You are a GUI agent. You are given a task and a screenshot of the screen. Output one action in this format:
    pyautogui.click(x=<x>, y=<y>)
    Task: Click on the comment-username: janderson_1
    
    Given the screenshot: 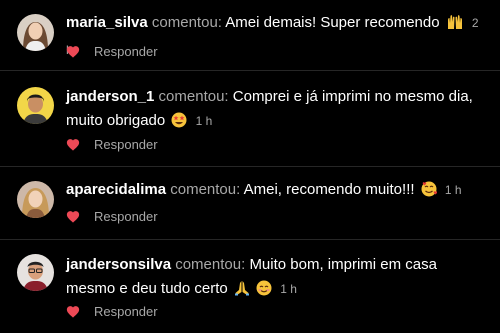 What is the action you would take?
    pyautogui.click(x=110, y=96)
    